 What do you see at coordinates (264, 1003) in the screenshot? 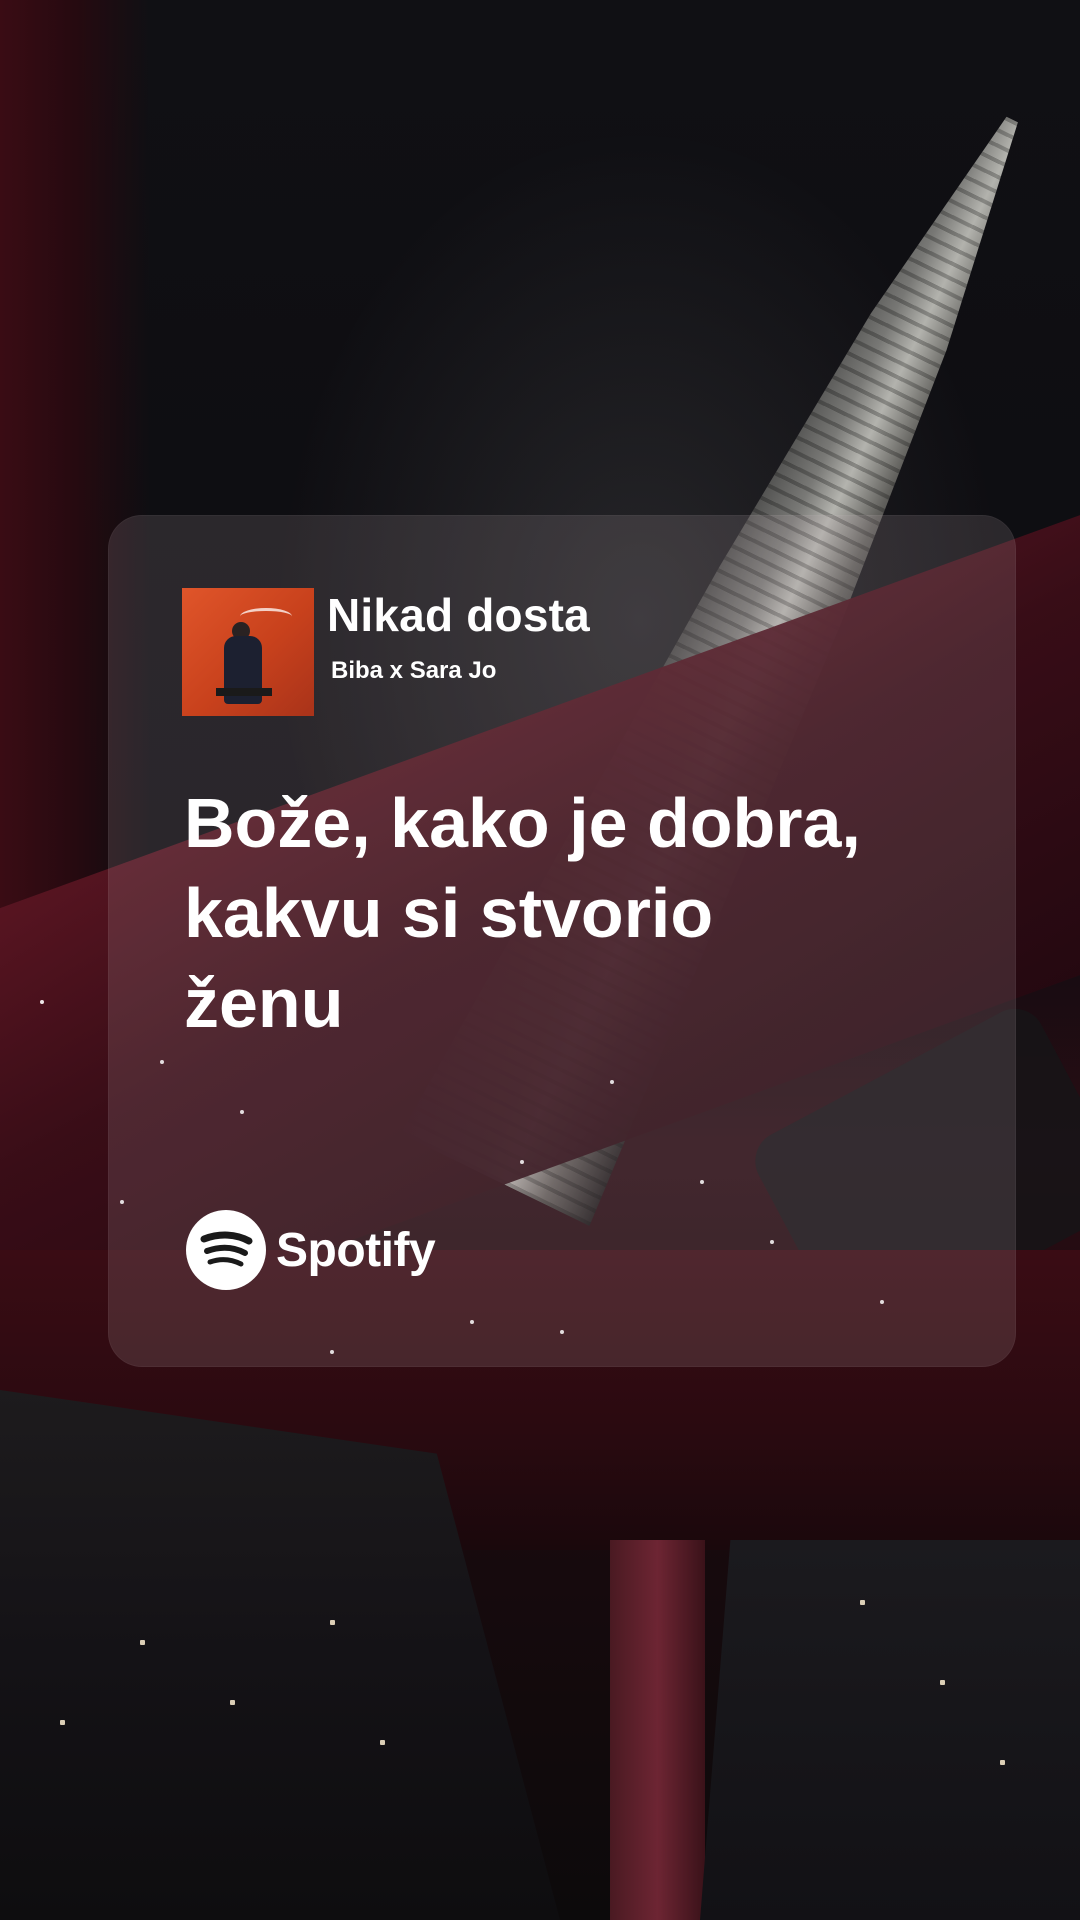
I see `lyric-line: ženu` at bounding box center [264, 1003].